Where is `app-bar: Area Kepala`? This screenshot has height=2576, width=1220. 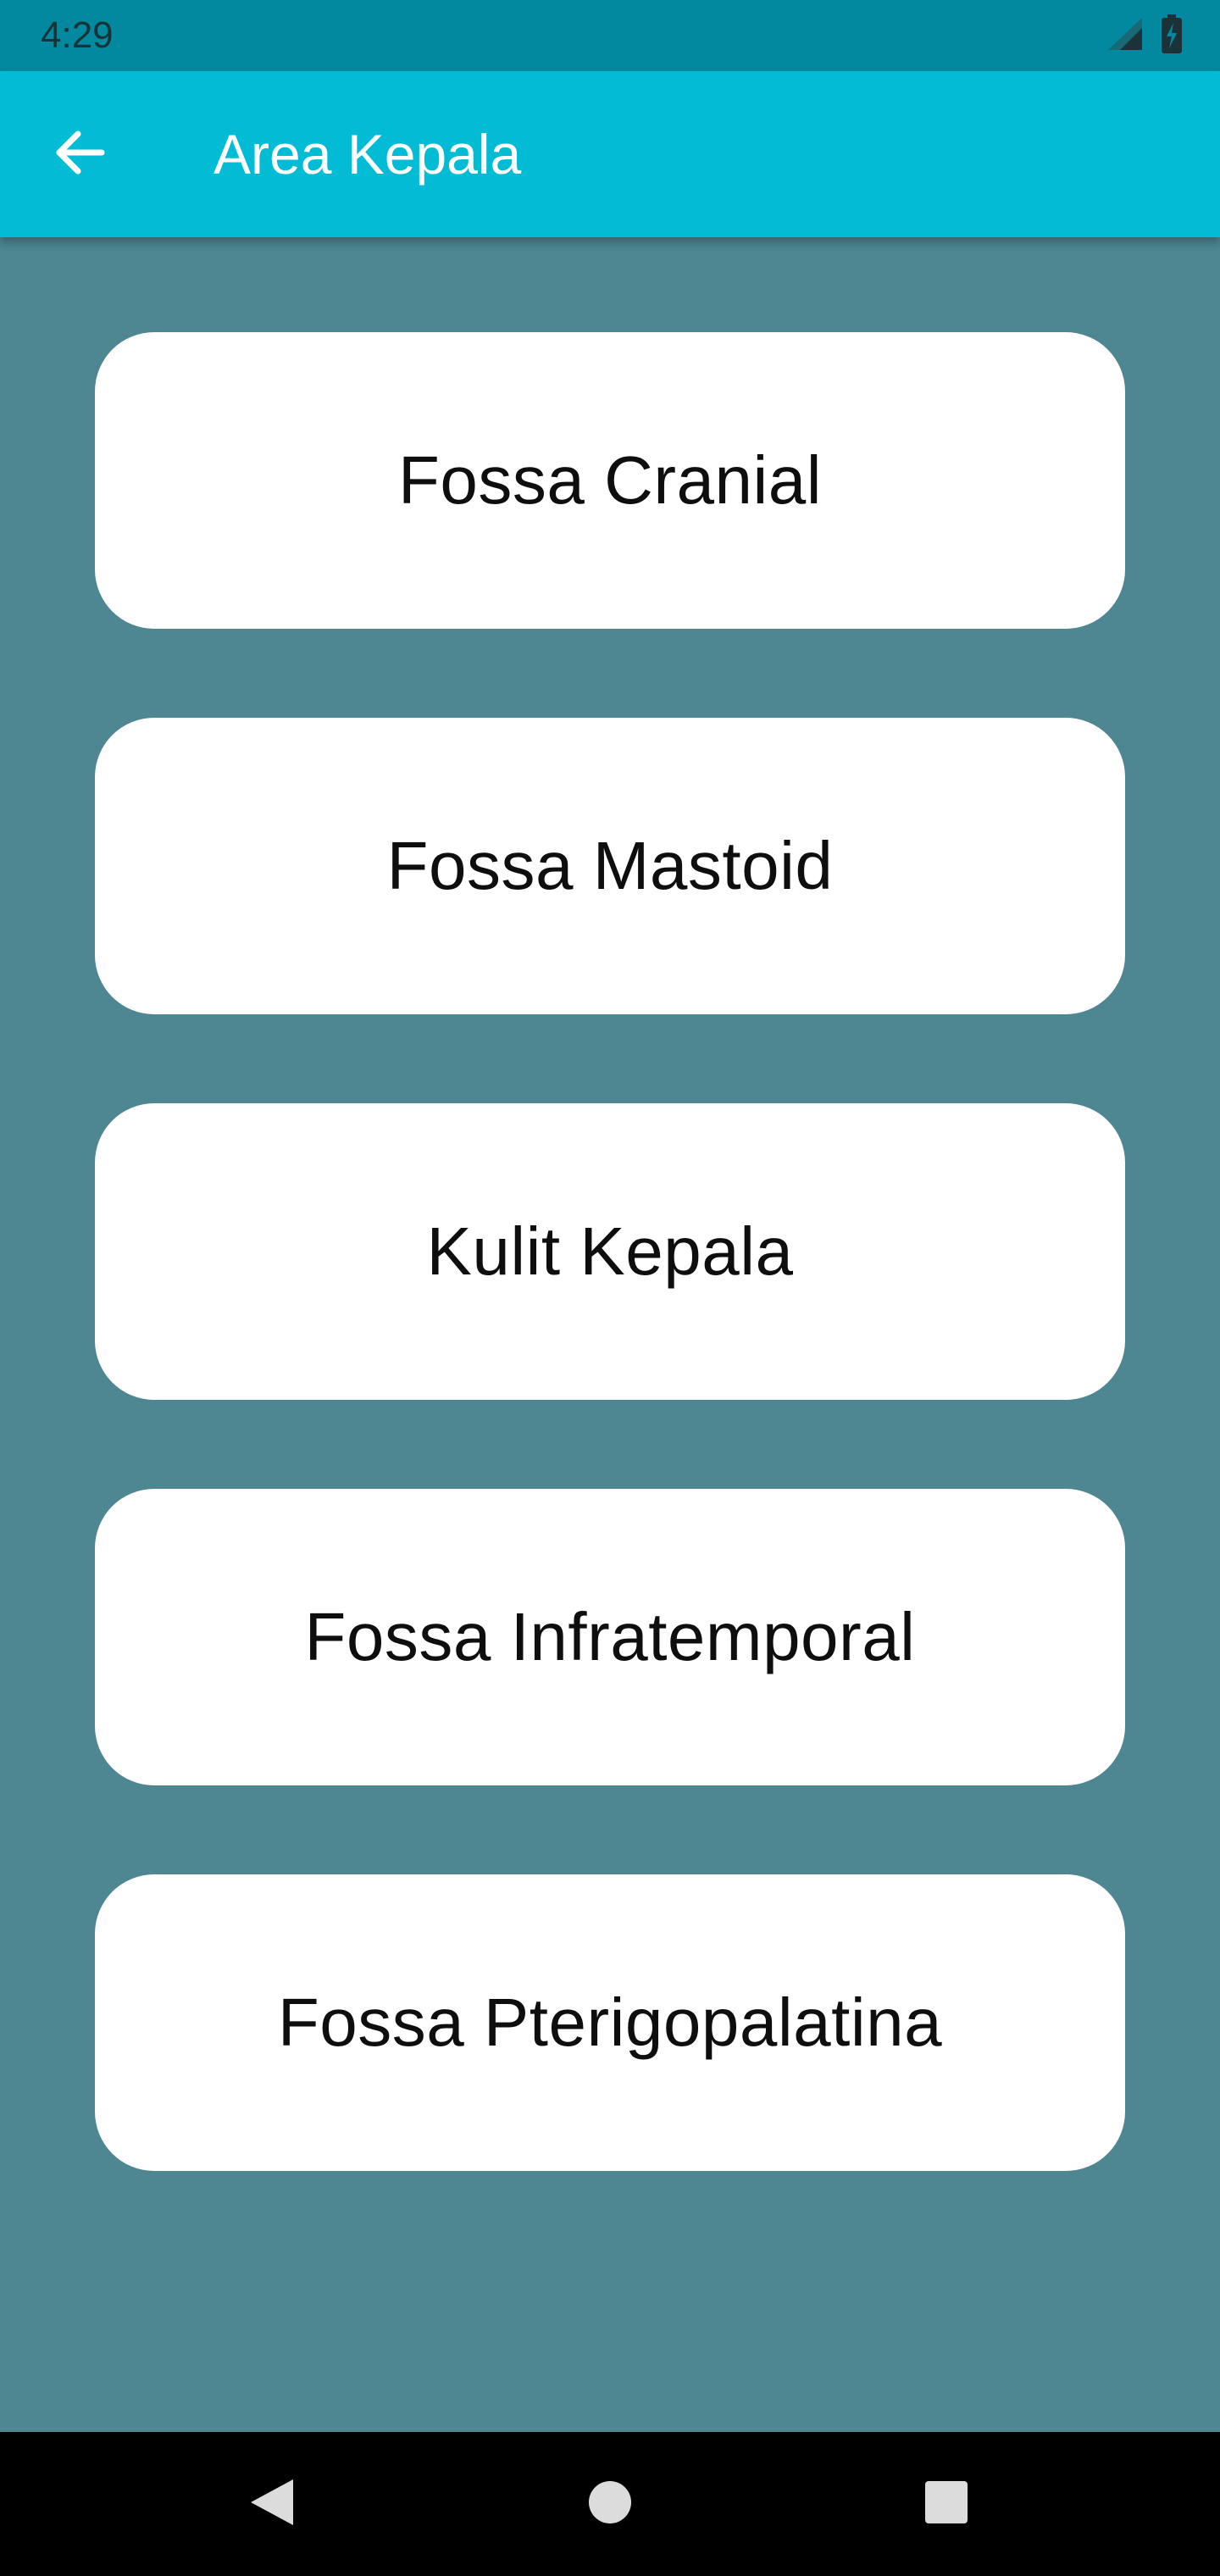 app-bar: Area Kepala is located at coordinates (610, 154).